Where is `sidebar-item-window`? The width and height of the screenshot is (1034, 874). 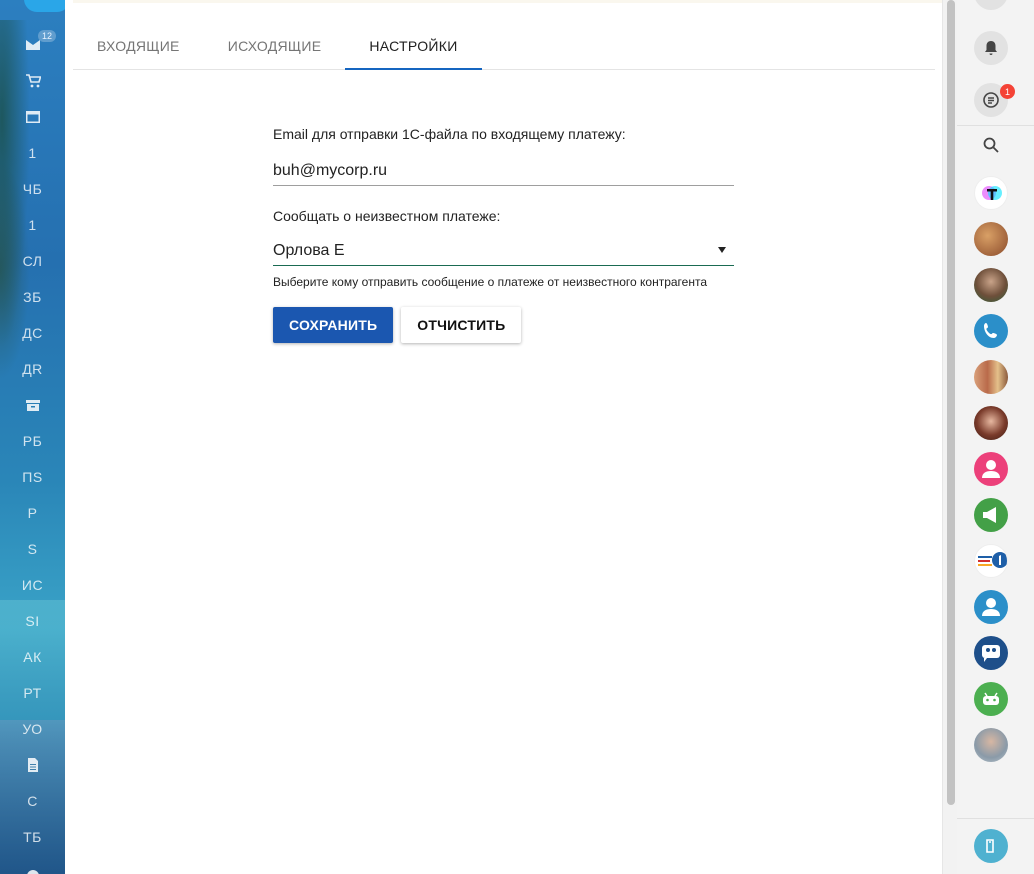
sidebar-item-window is located at coordinates (32, 117).